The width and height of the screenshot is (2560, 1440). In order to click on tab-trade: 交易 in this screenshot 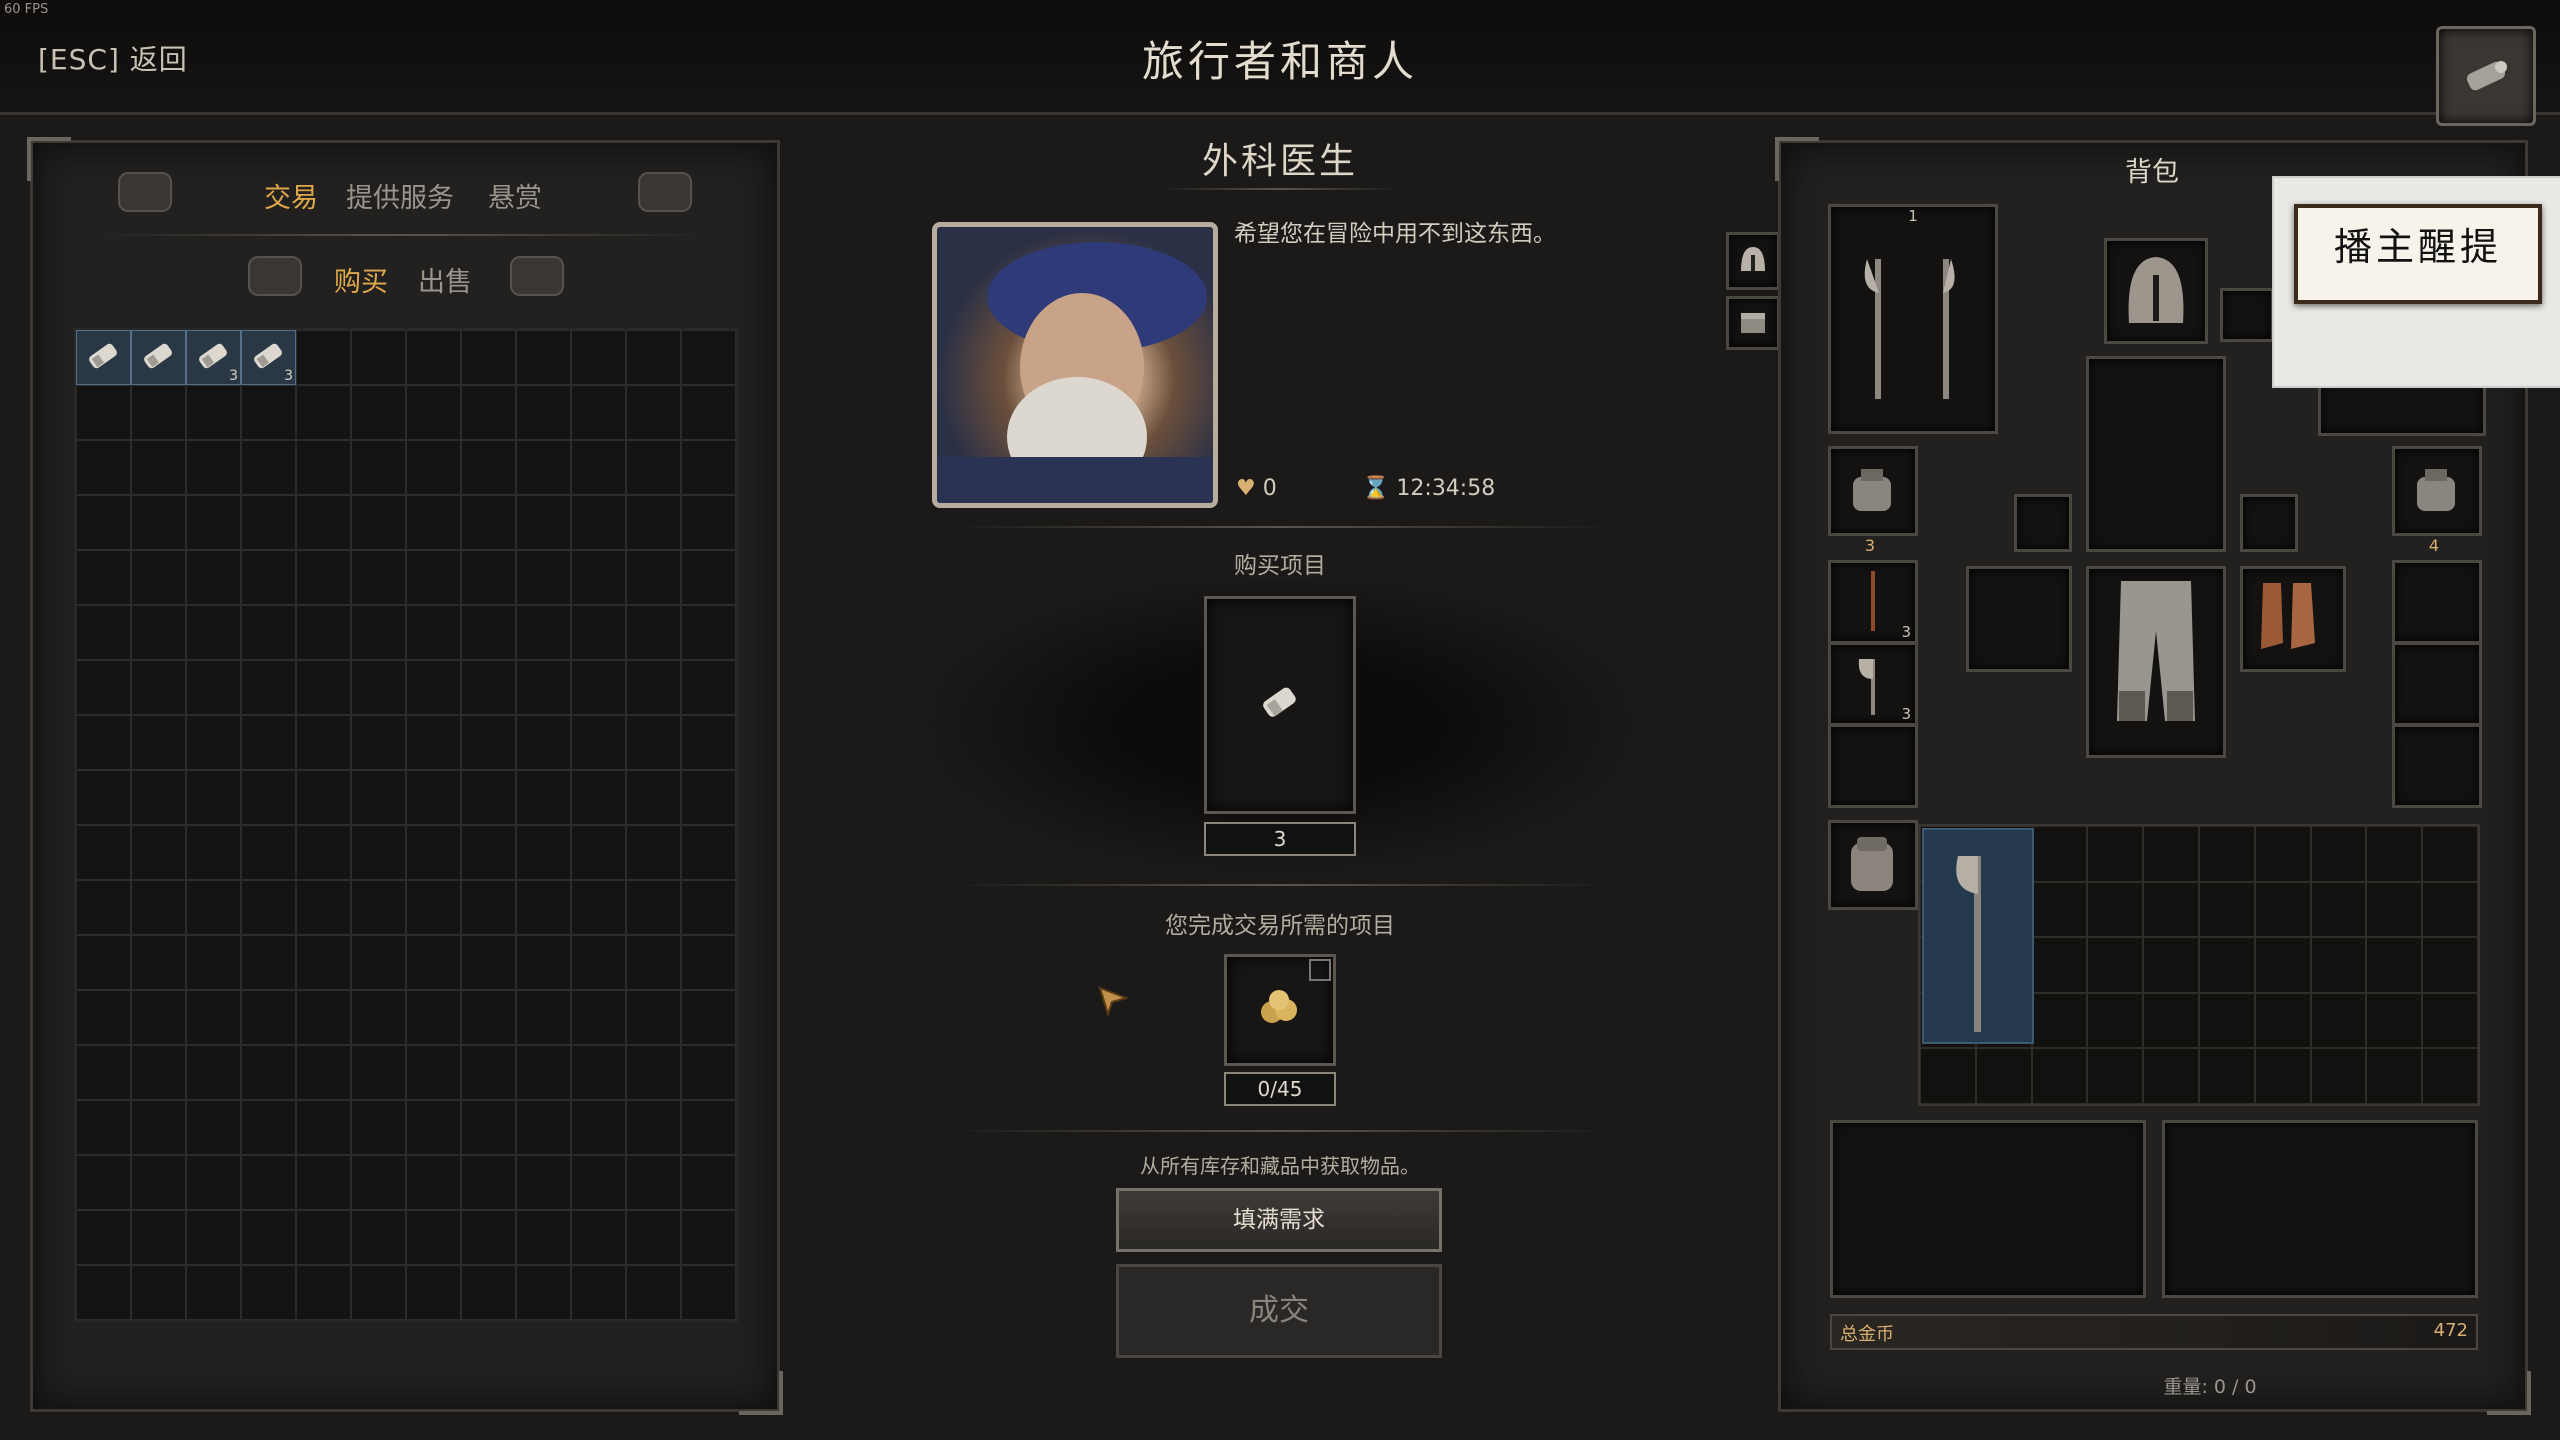, I will do `click(291, 195)`.